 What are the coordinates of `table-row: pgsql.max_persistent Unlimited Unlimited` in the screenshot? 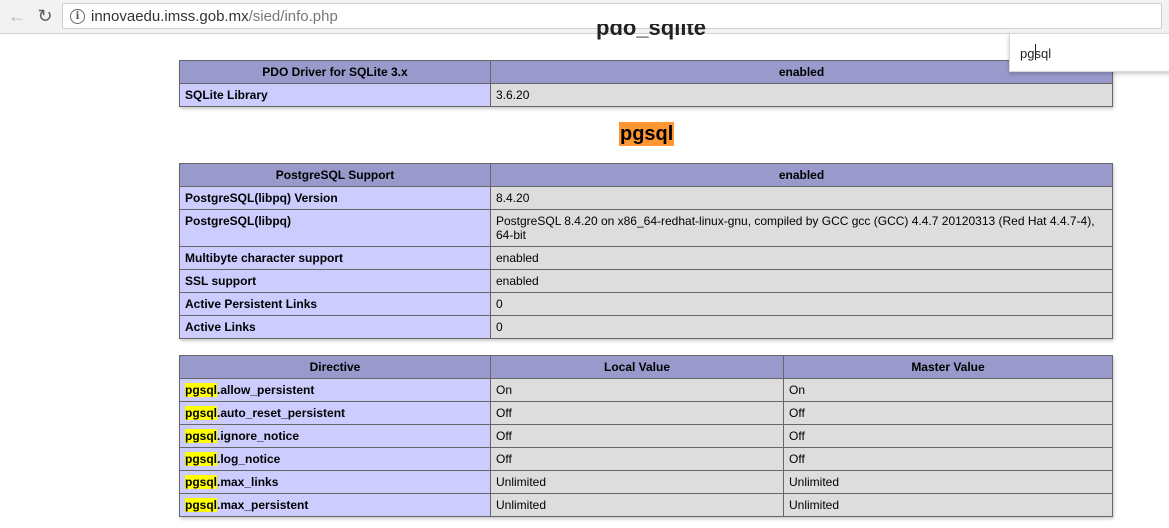 It's located at (646, 505).